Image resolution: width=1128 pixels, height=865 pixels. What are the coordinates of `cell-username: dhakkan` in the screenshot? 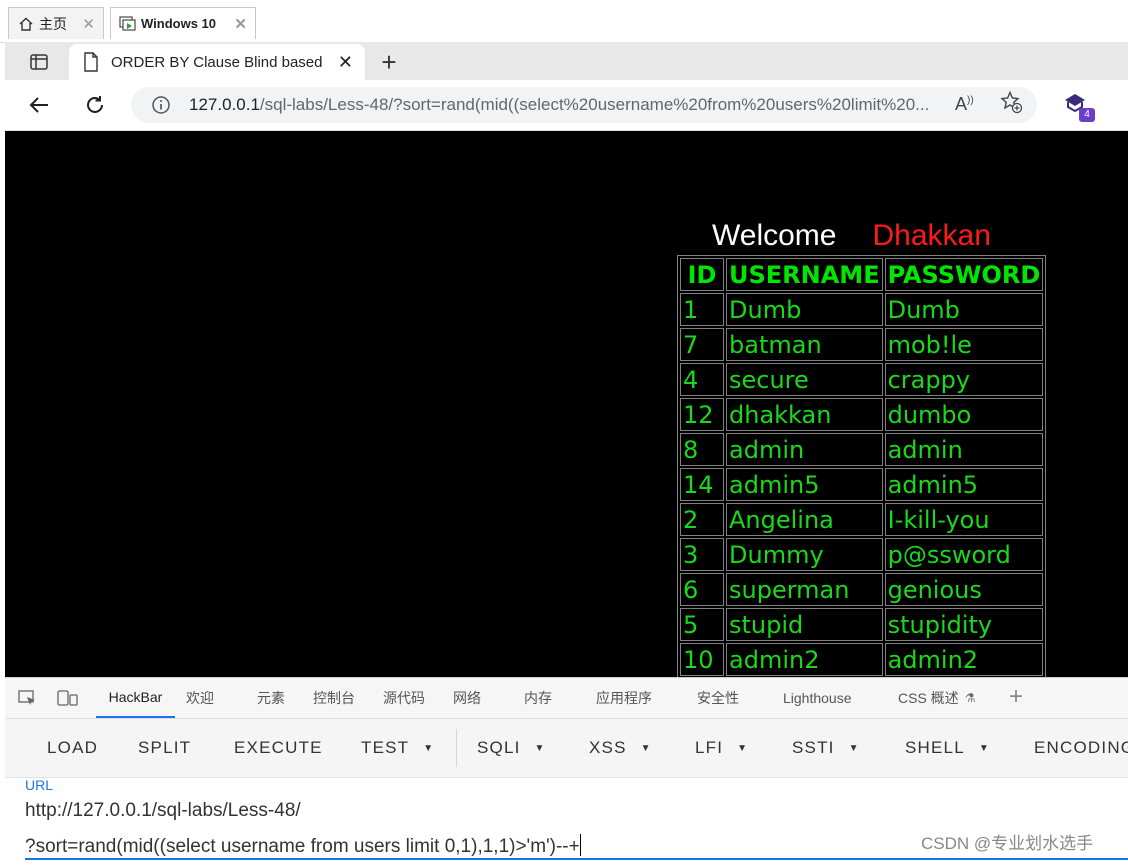 It's located at (804, 414).